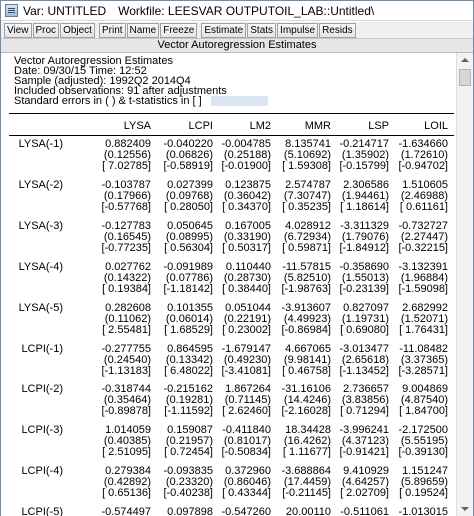  What do you see at coordinates (365, 318) in the screenshot?
I see `std-error-cell: (1.19731)` at bounding box center [365, 318].